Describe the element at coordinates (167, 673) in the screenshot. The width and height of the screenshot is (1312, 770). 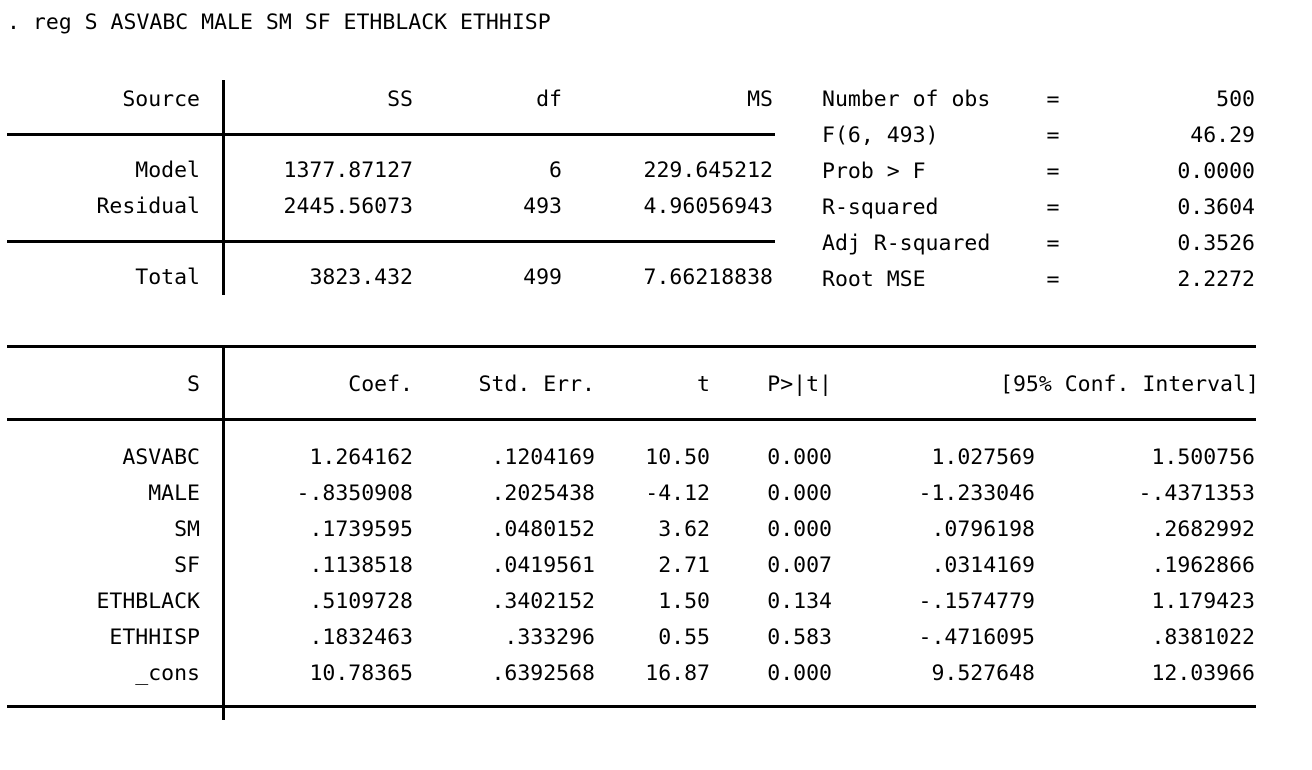
I see `coef-row-term: _cons` at that location.